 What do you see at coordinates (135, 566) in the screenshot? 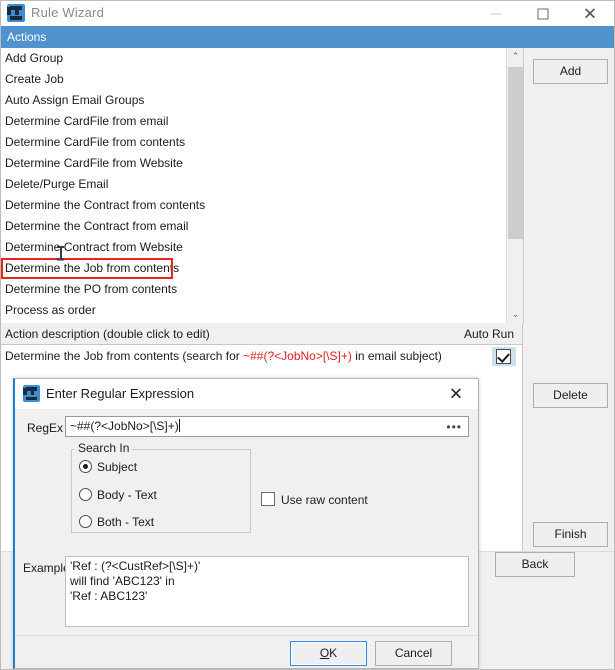
I see `examples-line: 'Ref : (?<CustRef>[\S]+)'` at bounding box center [135, 566].